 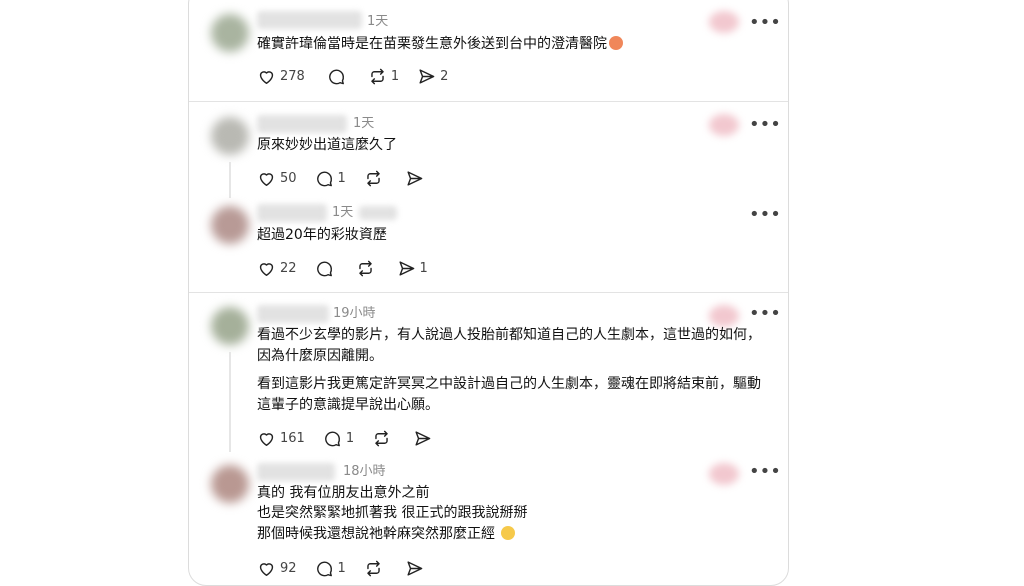 I want to click on comment-text: 超過20年的彩妝資歷, so click(x=322, y=235).